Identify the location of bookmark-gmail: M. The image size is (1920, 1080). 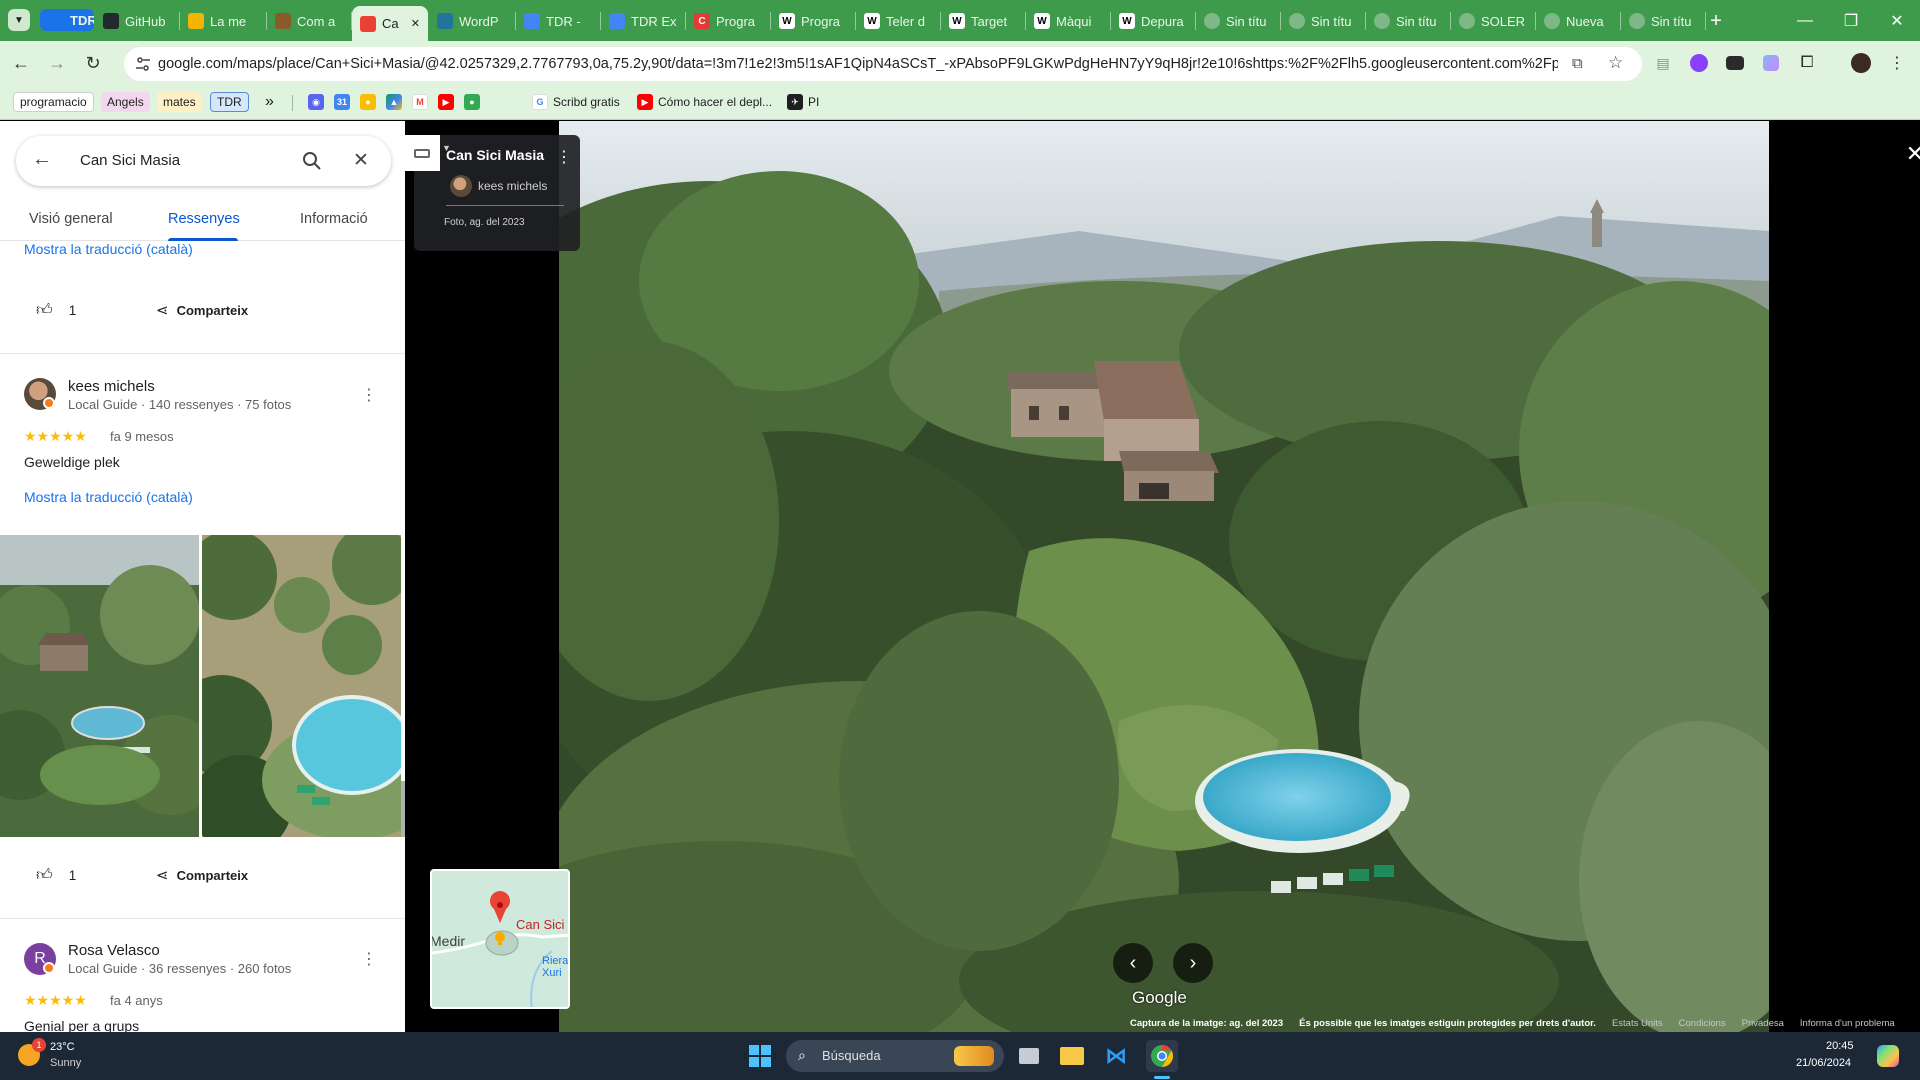
(422, 102).